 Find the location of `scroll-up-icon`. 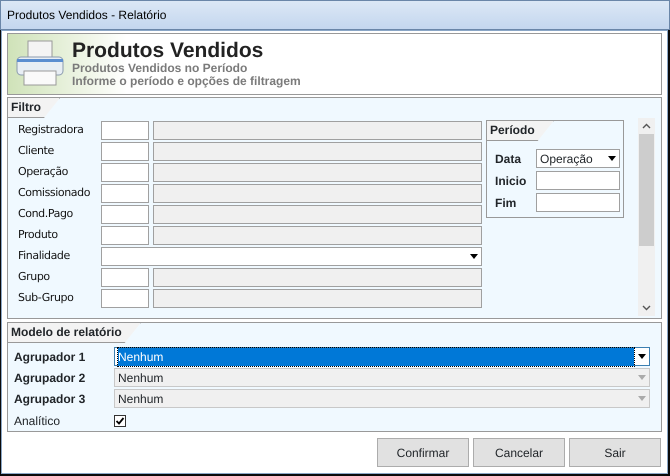

scroll-up-icon is located at coordinates (646, 126).